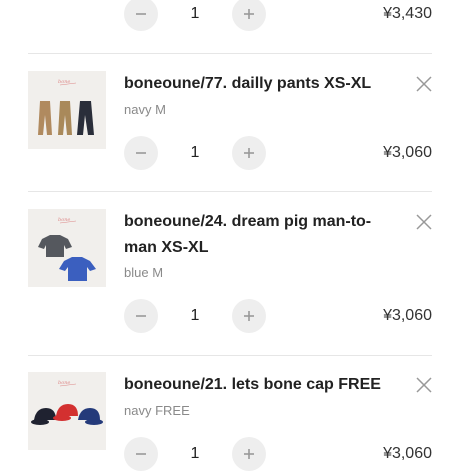  Describe the element at coordinates (260, 235) in the screenshot. I see `product-title: boneoune/24. dream pig man-to-man XS-XL` at that location.